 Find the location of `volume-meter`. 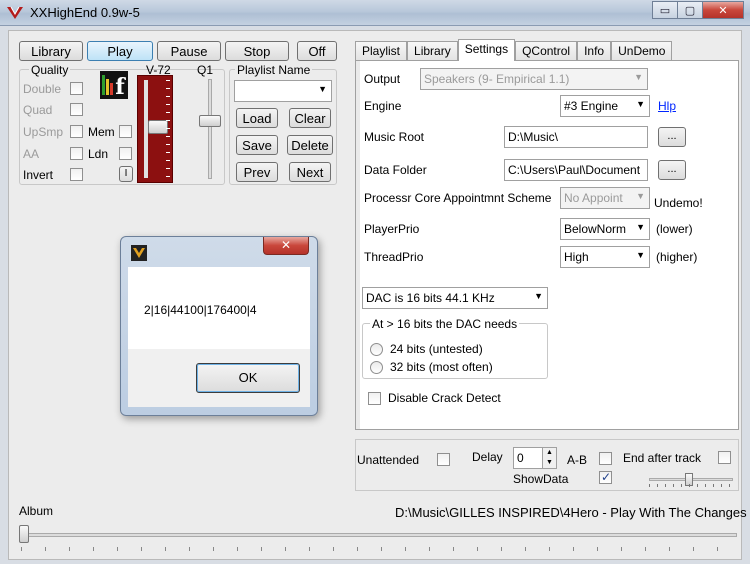

volume-meter is located at coordinates (155, 129).